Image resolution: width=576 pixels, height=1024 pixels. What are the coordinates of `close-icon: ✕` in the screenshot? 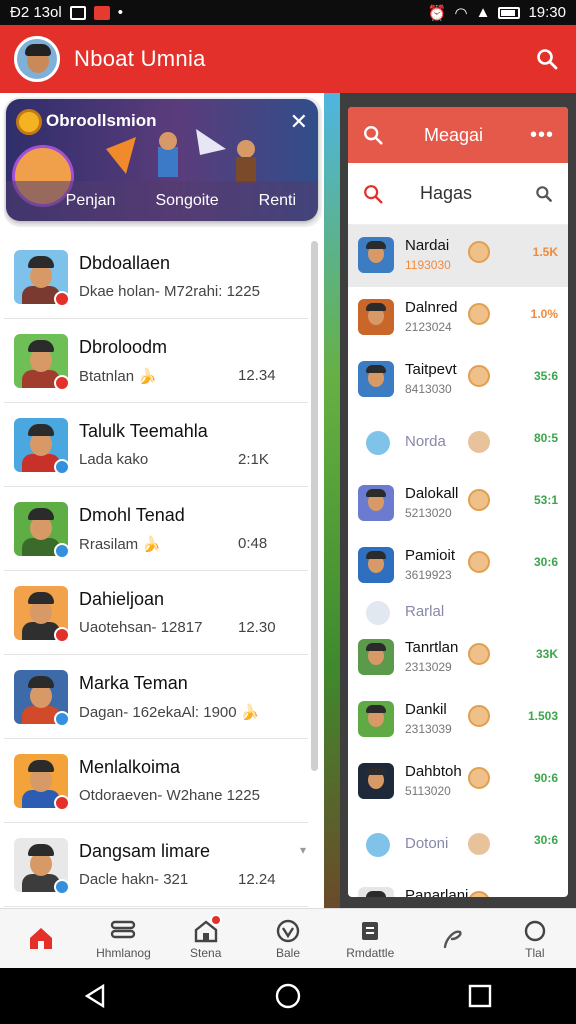 It's located at (299, 122).